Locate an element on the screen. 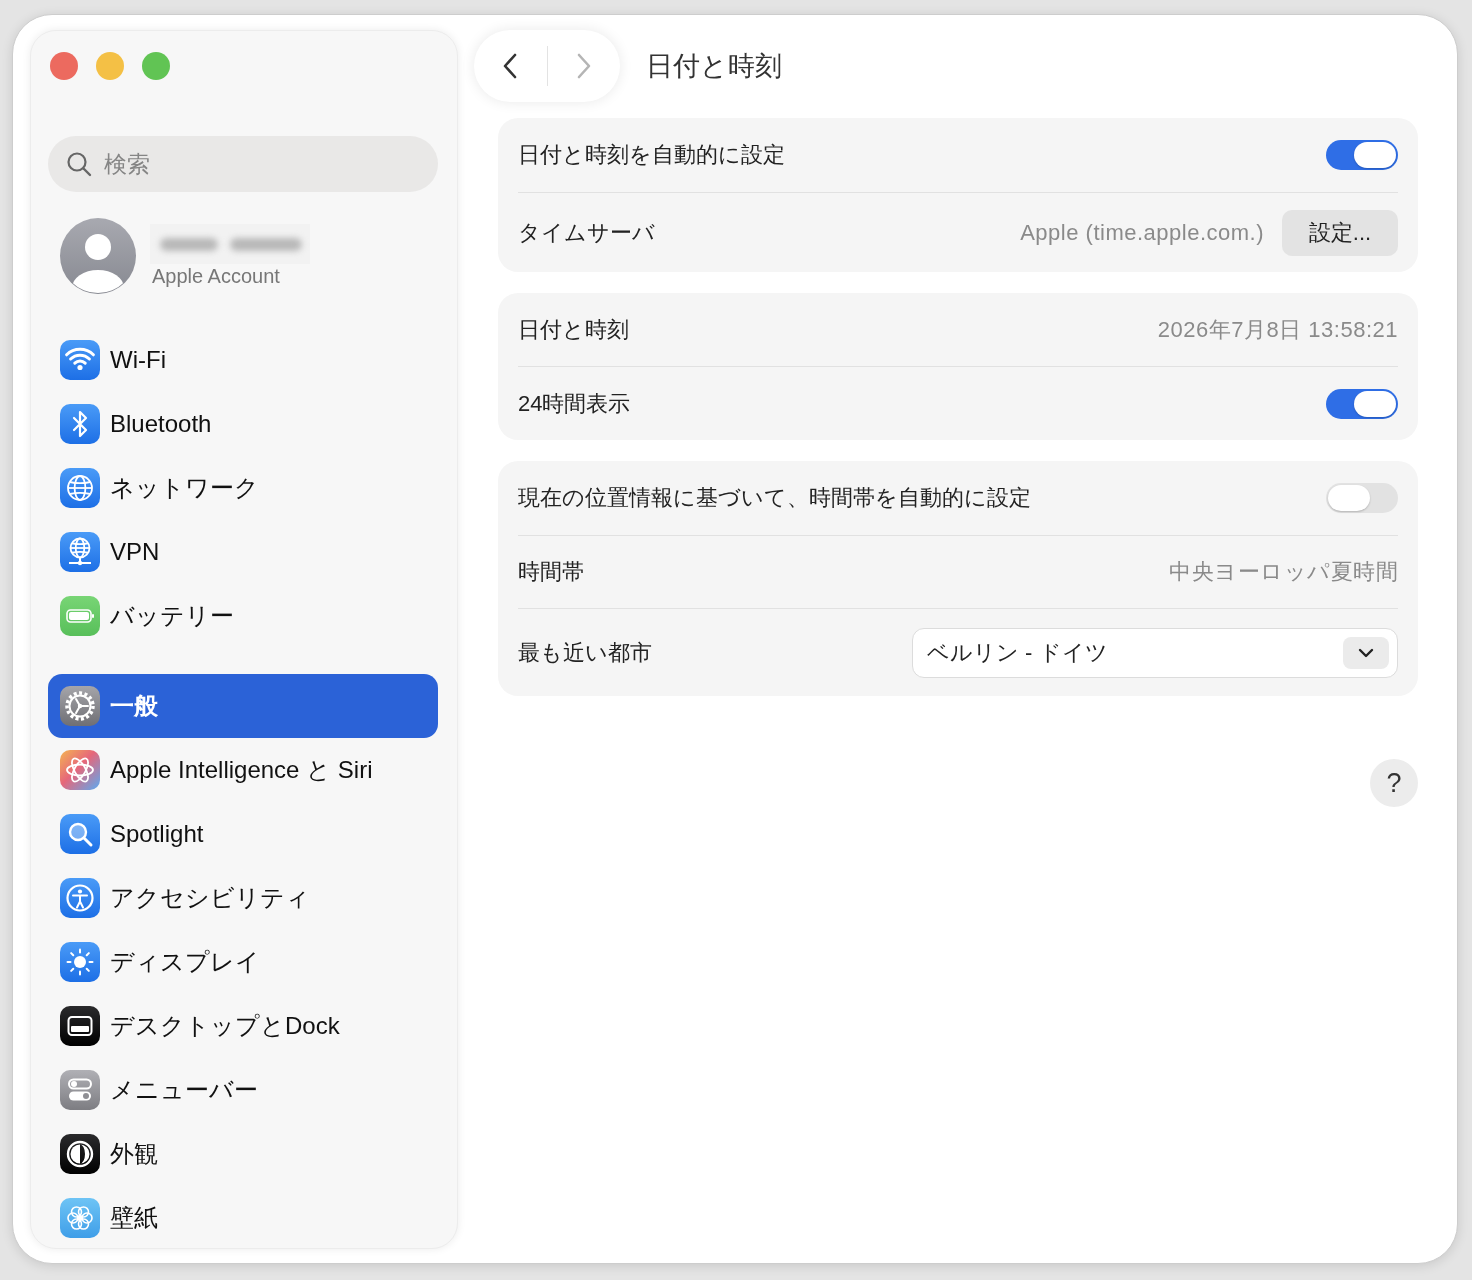 The image size is (1472, 1280). sidebar-item: VPN is located at coordinates (243, 552).